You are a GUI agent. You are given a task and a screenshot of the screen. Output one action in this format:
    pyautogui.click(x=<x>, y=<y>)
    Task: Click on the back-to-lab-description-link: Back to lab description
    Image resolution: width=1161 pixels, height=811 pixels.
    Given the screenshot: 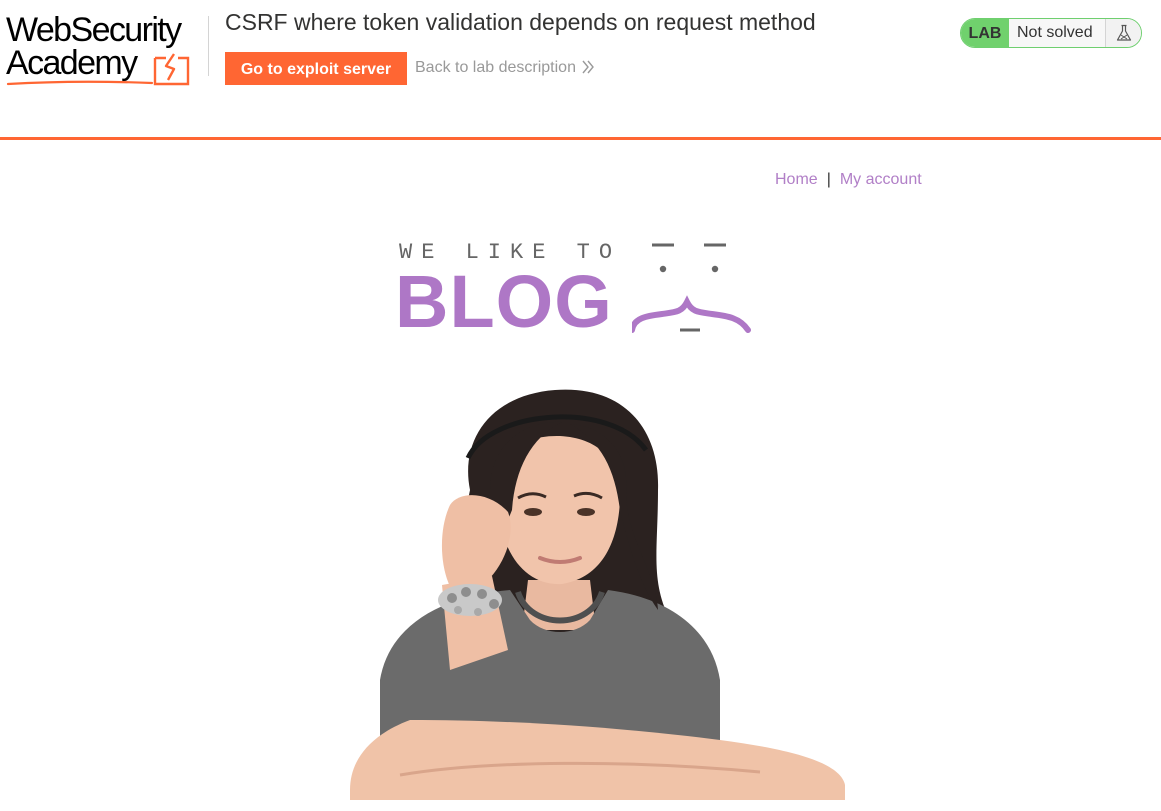 What is the action you would take?
    pyautogui.click(x=504, y=68)
    